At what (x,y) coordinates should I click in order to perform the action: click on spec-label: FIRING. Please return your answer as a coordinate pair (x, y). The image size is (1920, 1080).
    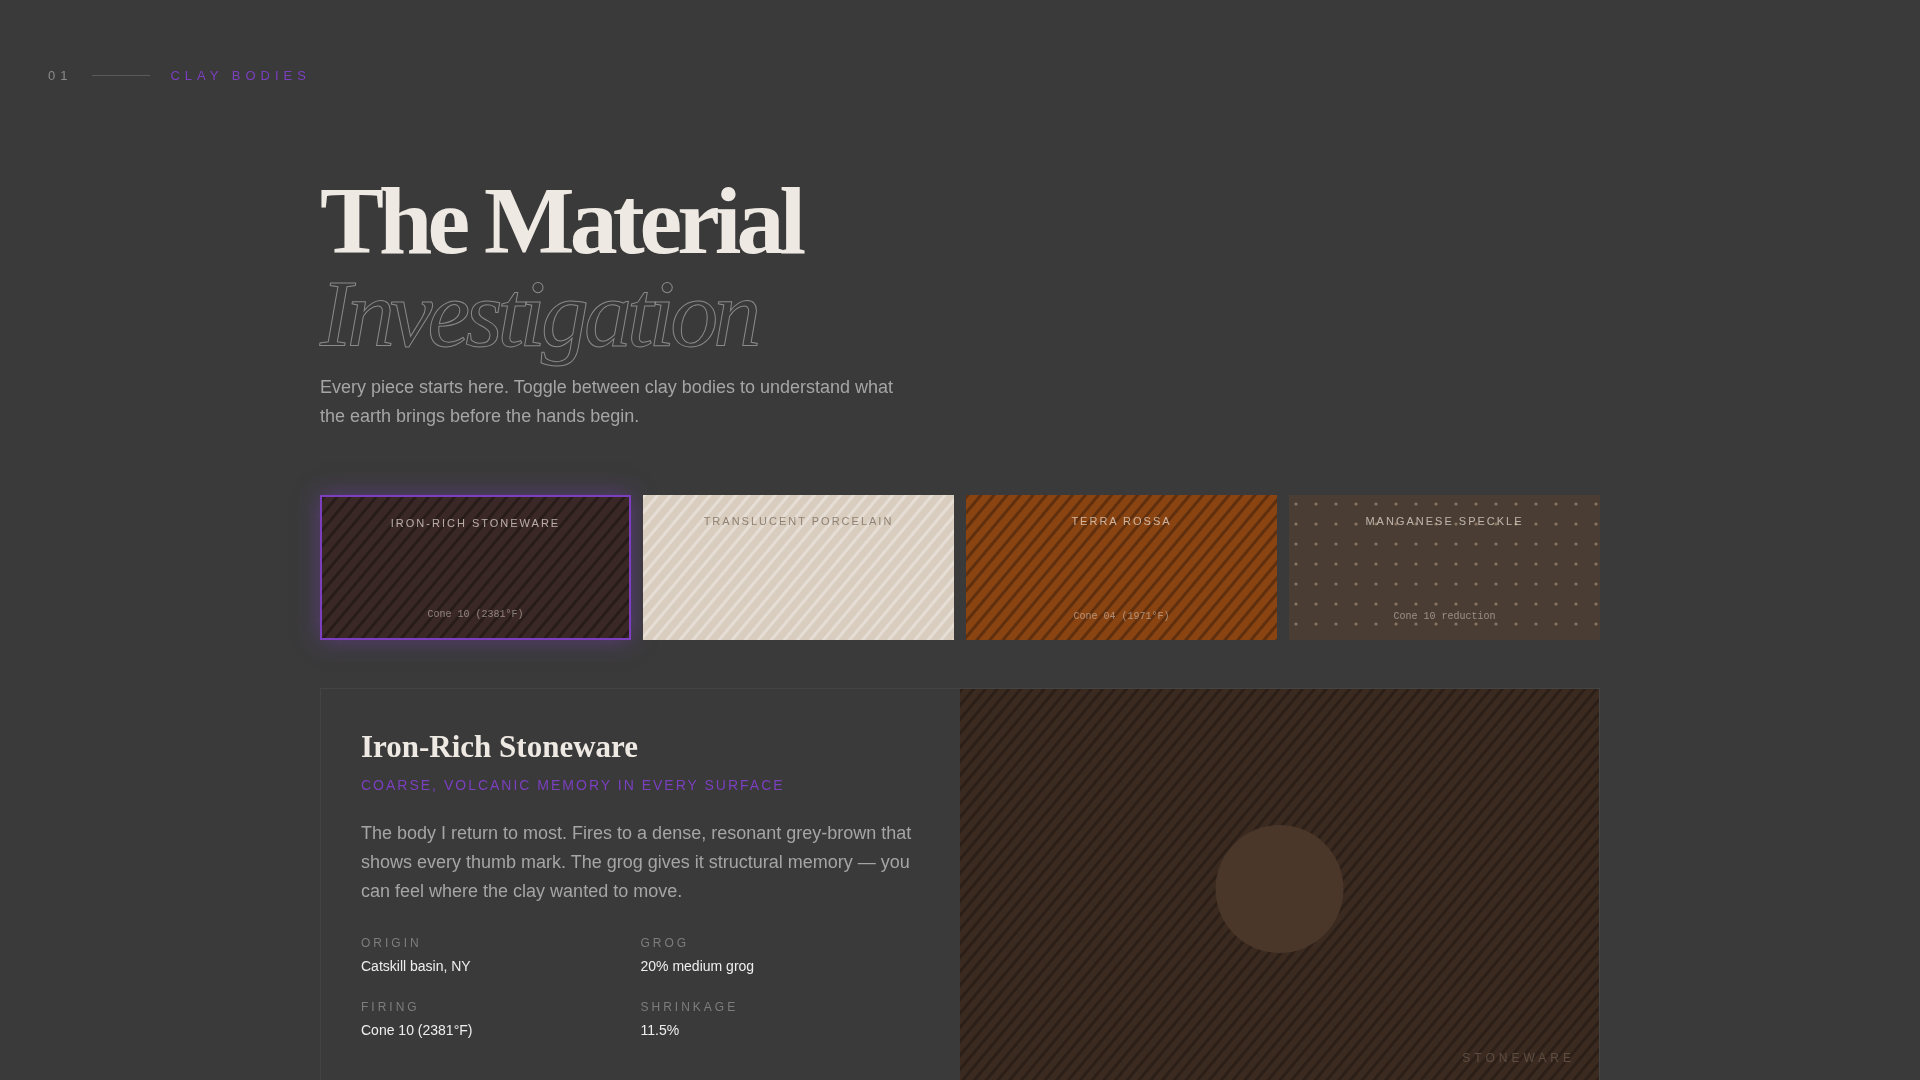
    Looking at the image, I should click on (390, 1007).